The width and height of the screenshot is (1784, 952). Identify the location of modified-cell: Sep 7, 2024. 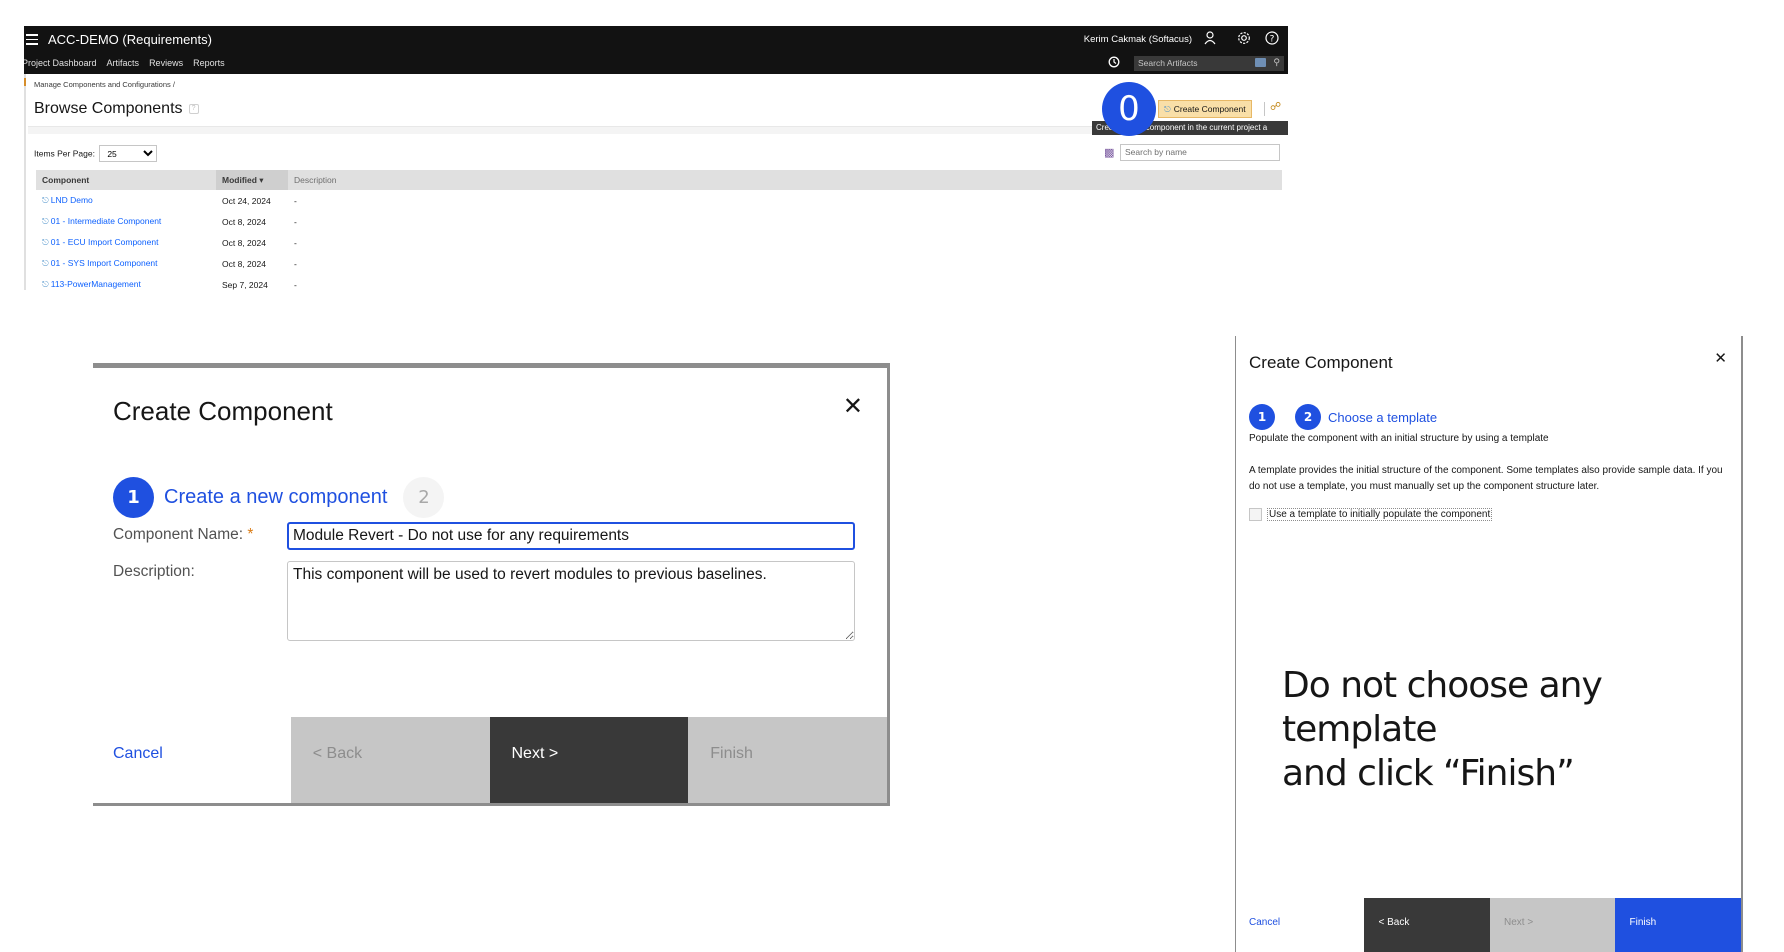
(245, 284).